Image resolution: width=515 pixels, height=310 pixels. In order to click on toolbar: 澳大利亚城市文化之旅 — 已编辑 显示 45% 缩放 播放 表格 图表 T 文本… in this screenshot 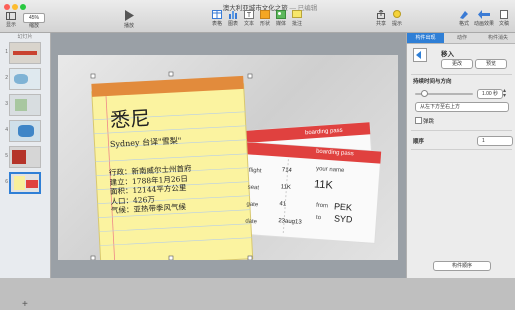, I will do `click(257, 16)`.